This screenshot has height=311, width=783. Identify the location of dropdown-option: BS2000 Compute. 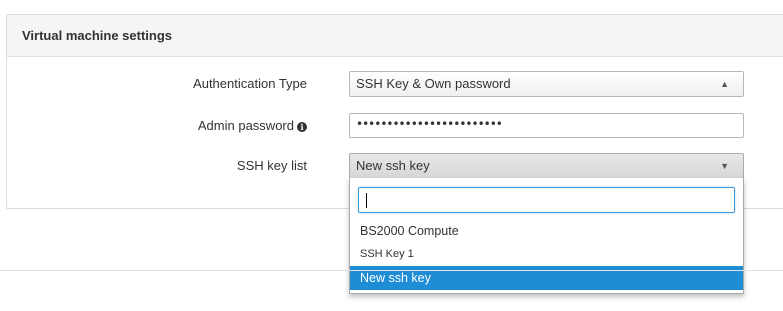
(546, 231).